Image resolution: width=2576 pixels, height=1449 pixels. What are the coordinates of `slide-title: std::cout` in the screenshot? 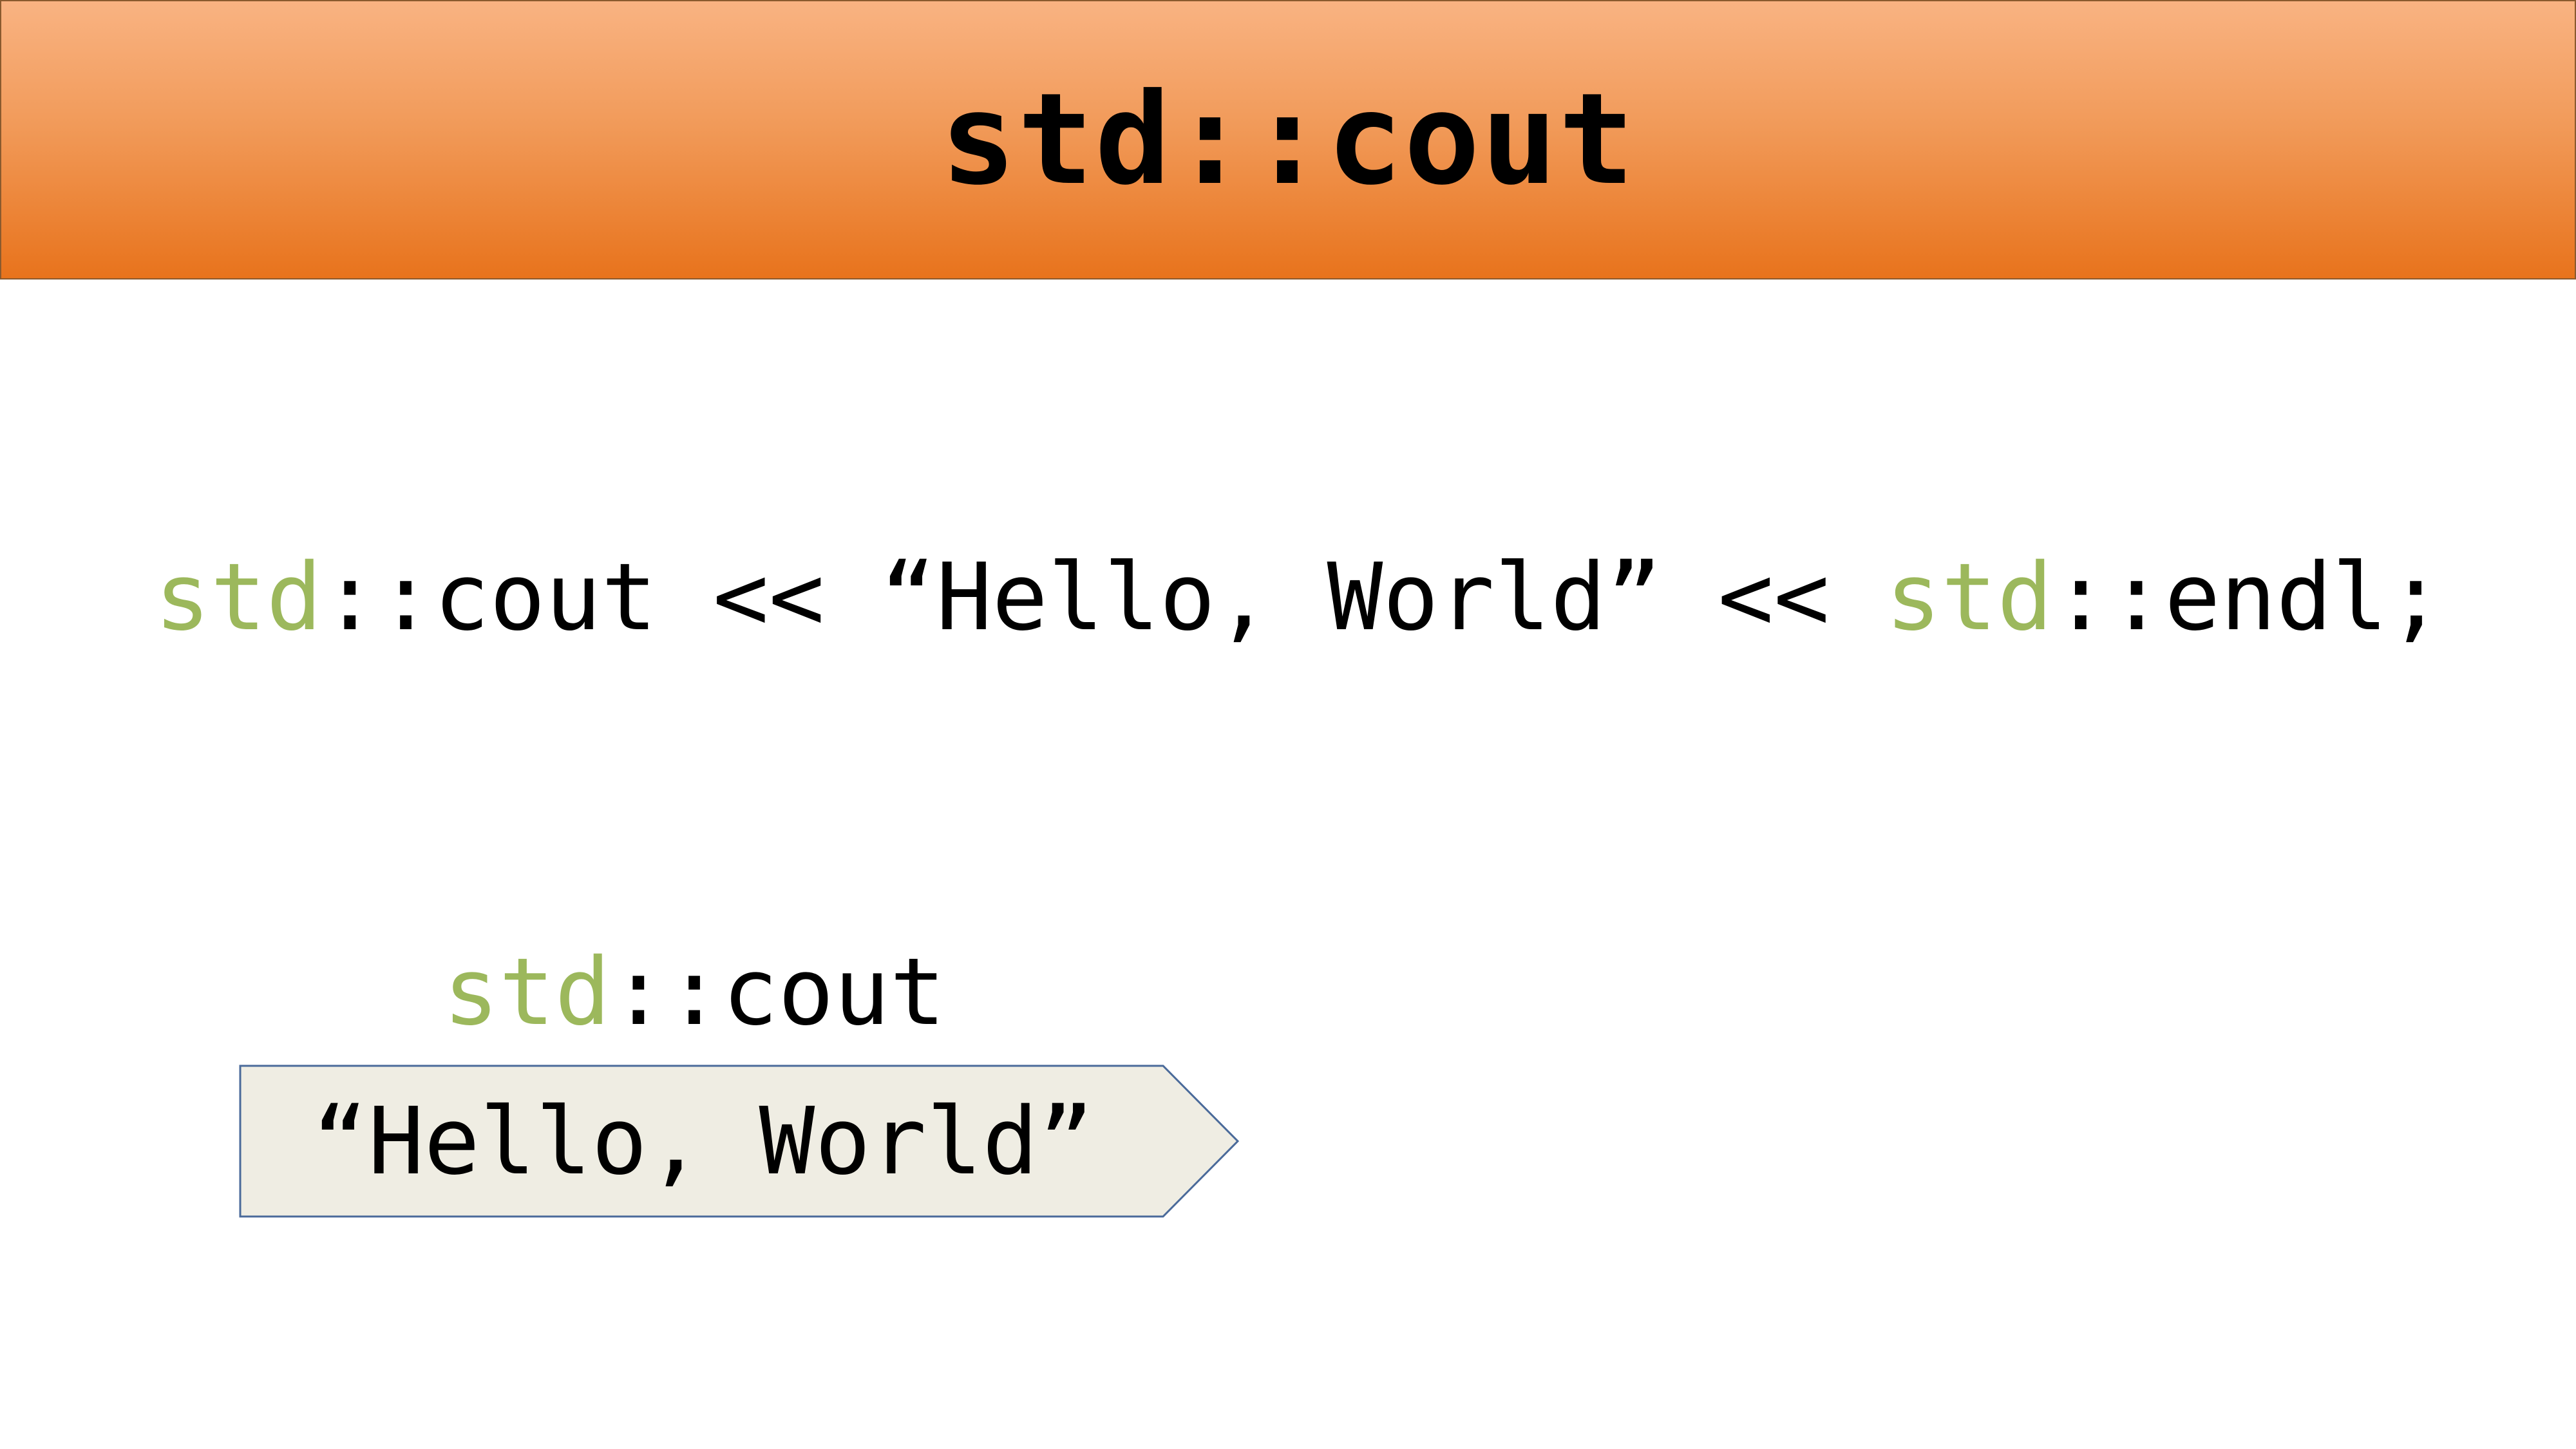 It's located at (1288, 139).